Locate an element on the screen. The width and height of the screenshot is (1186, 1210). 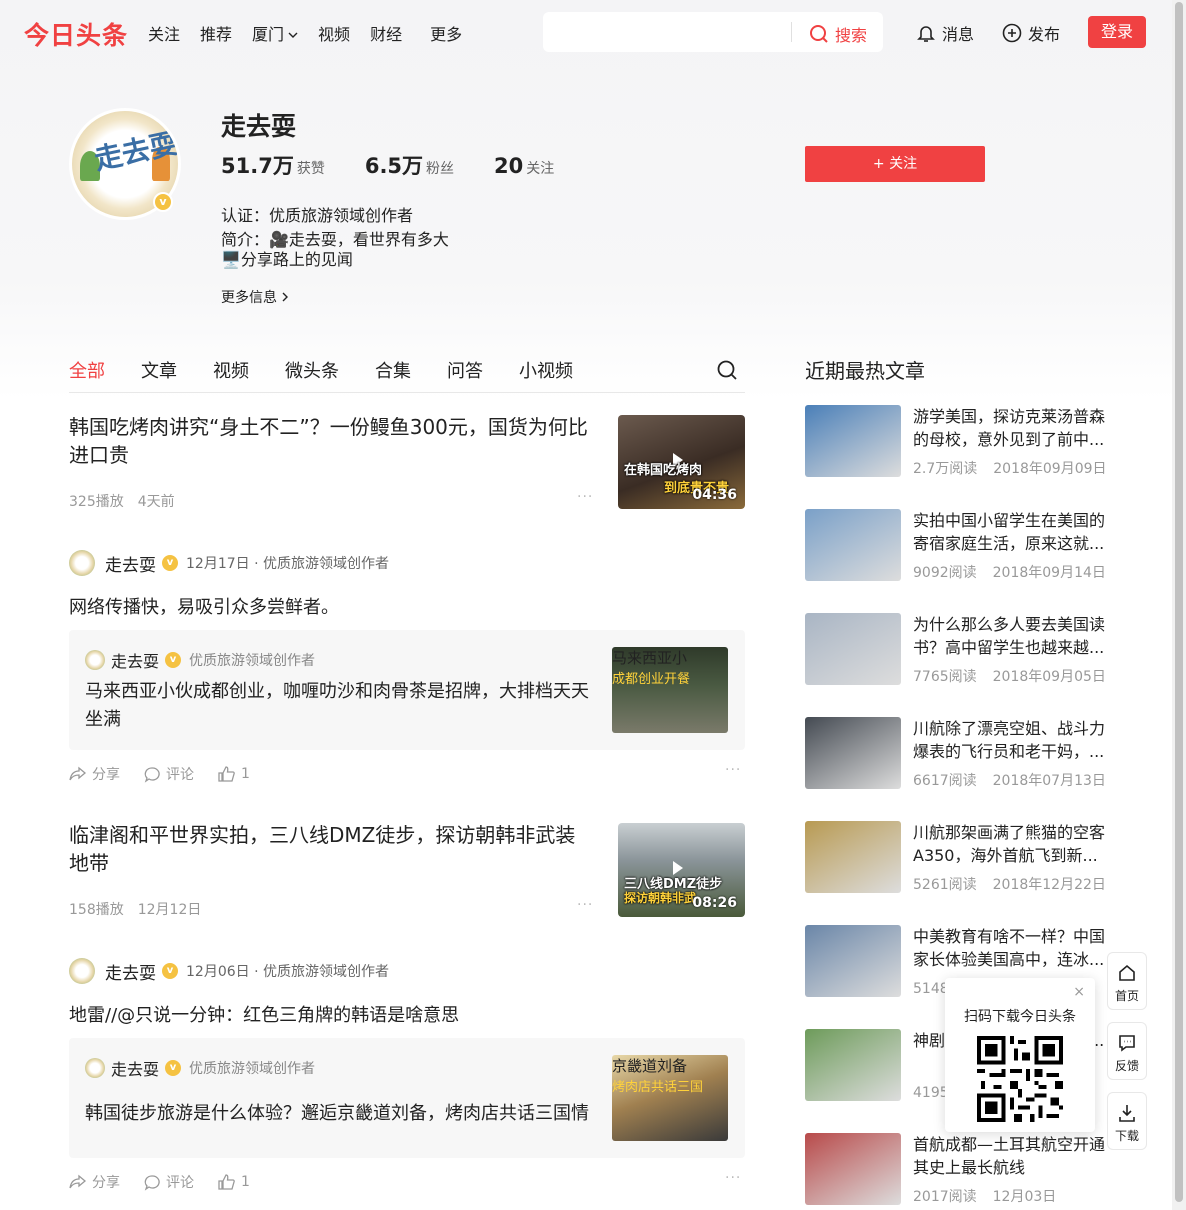
quote-title: 马来西亚小伙成都创业，咖喱叻沙和肉骨茶是招牌，大排档天天坐满 is located at coordinates (337, 705).